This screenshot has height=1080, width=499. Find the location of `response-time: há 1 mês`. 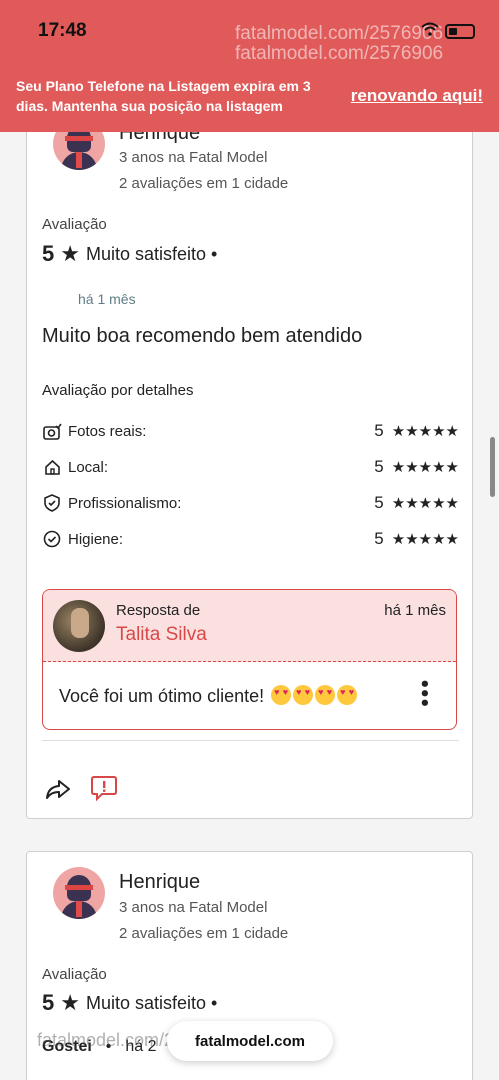

response-time: há 1 mês is located at coordinates (415, 610).